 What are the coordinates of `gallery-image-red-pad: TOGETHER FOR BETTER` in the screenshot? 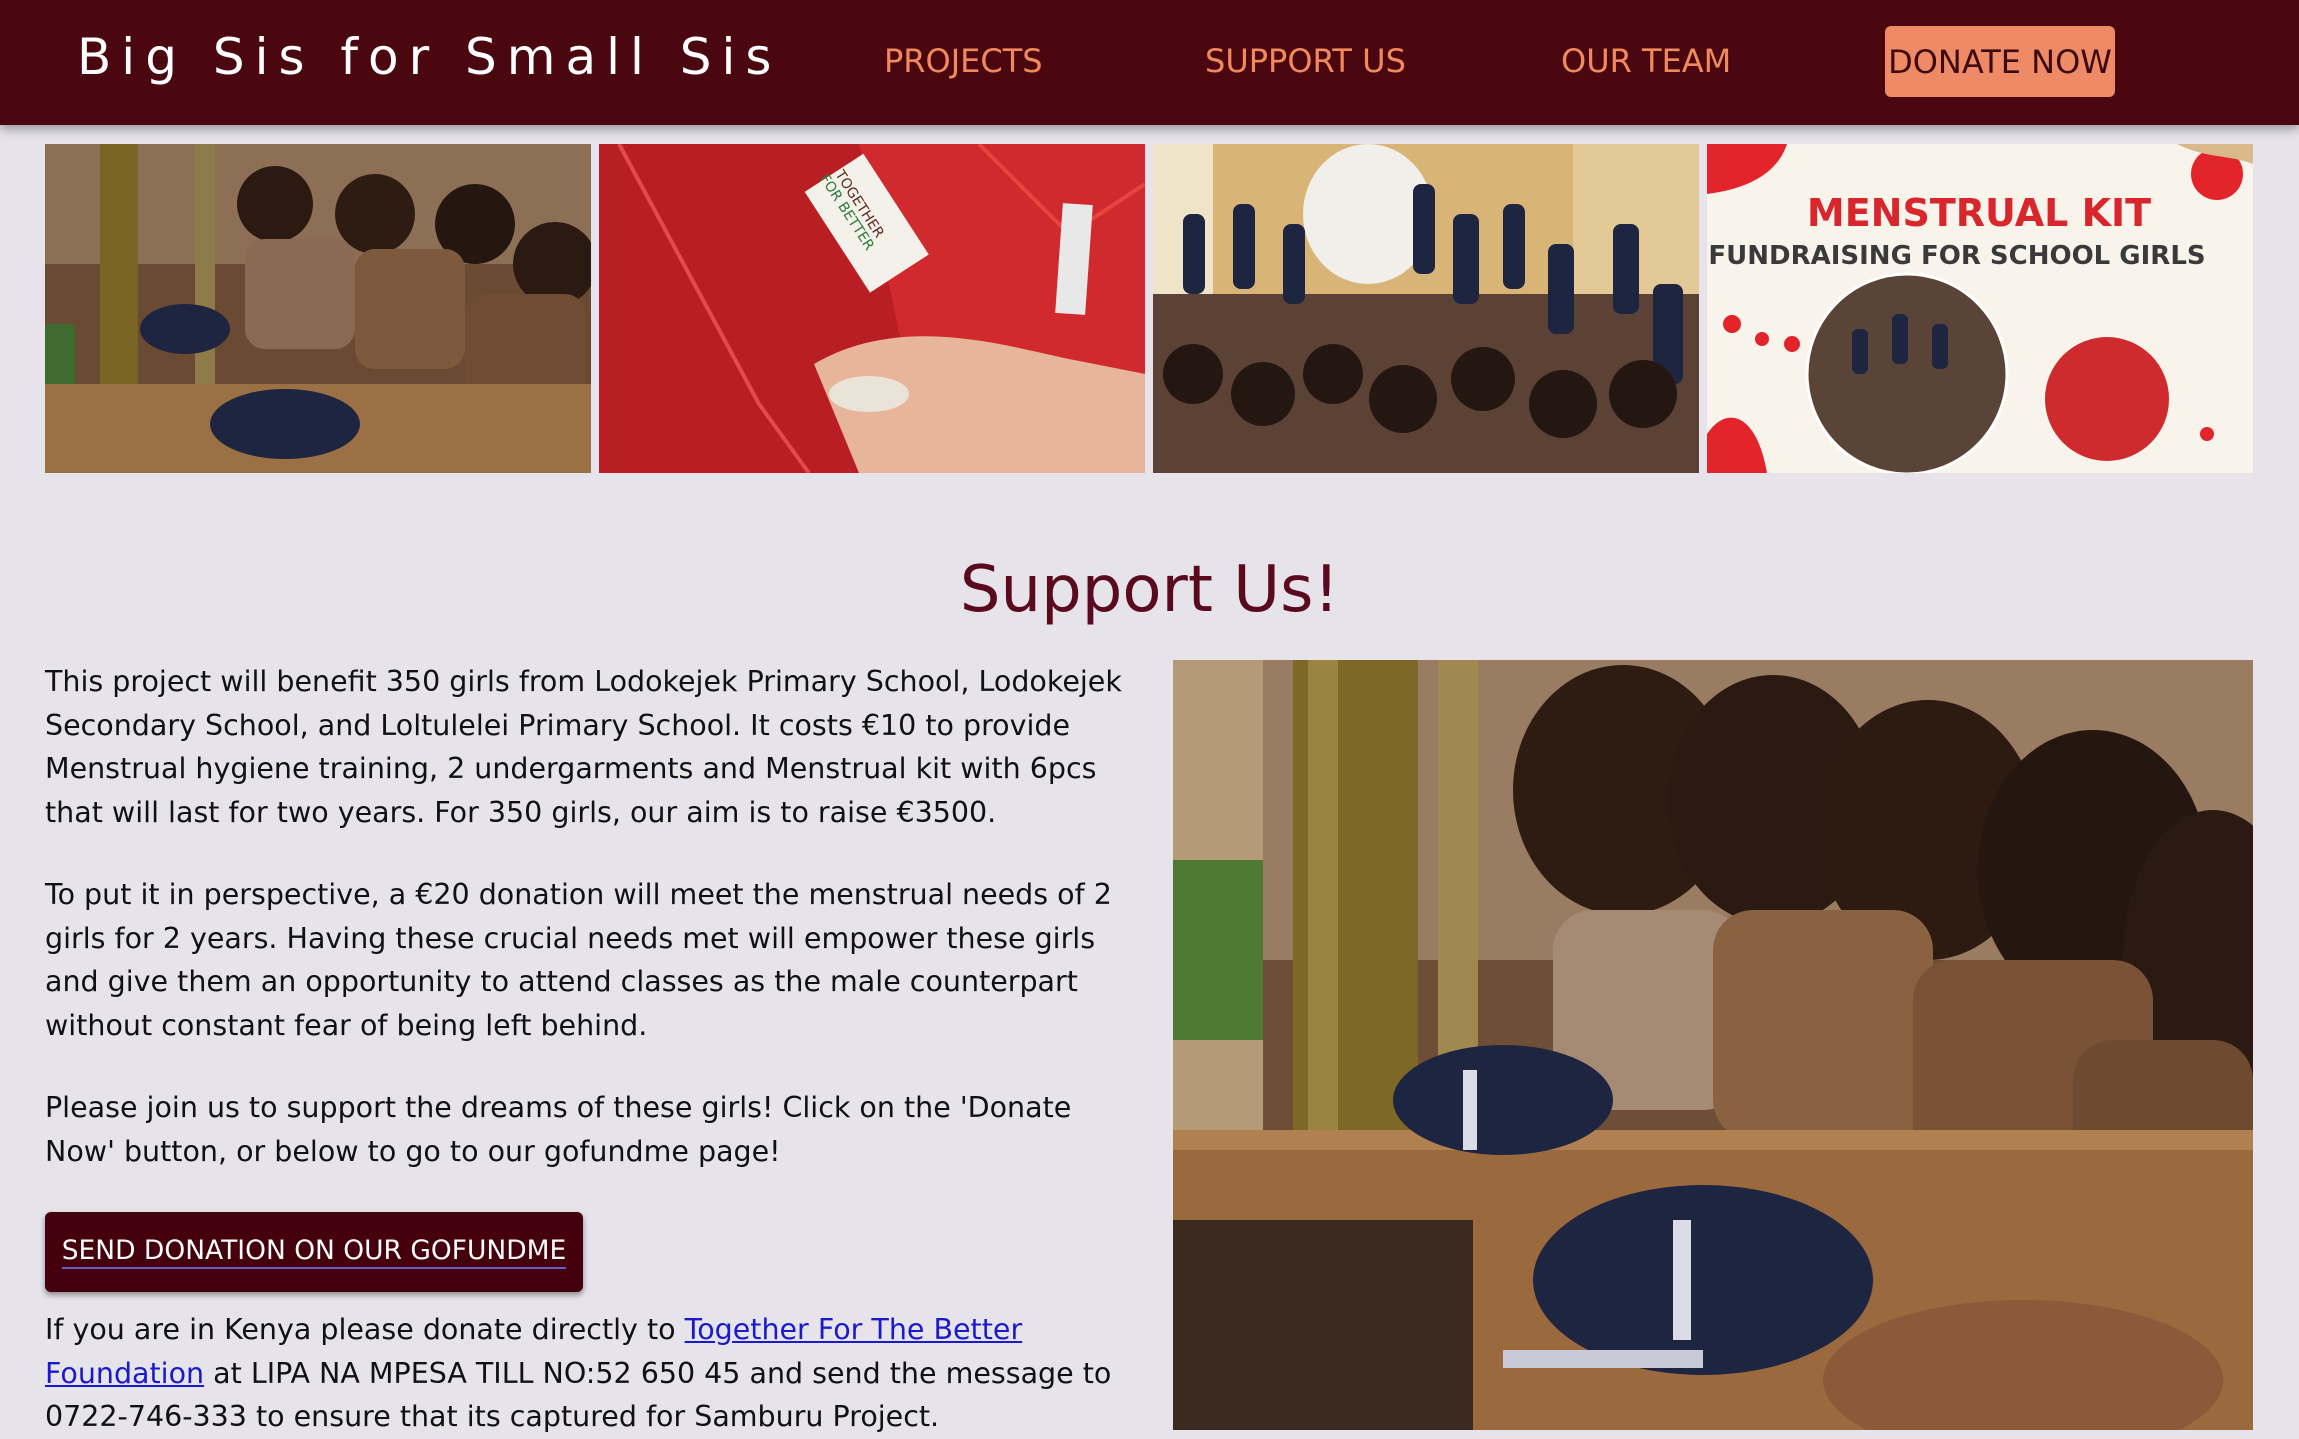 It's located at (872, 308).